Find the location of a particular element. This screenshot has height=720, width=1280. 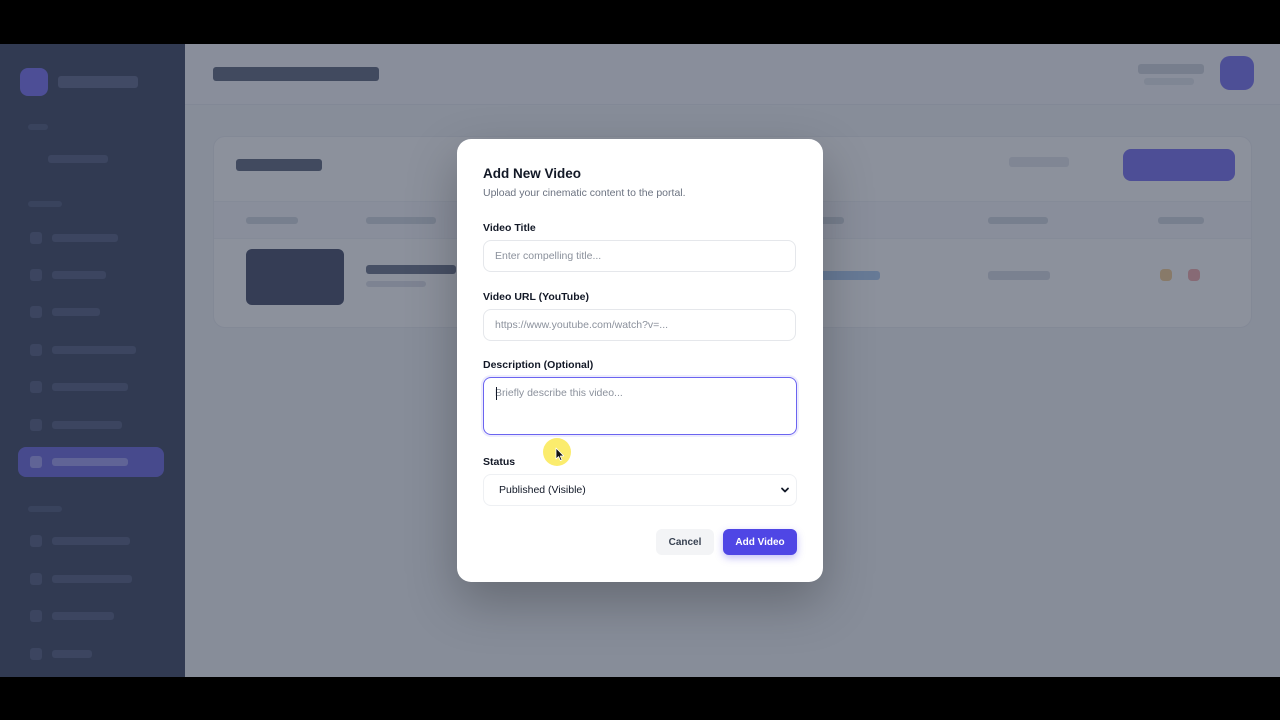

video-title-input is located at coordinates (639, 256).